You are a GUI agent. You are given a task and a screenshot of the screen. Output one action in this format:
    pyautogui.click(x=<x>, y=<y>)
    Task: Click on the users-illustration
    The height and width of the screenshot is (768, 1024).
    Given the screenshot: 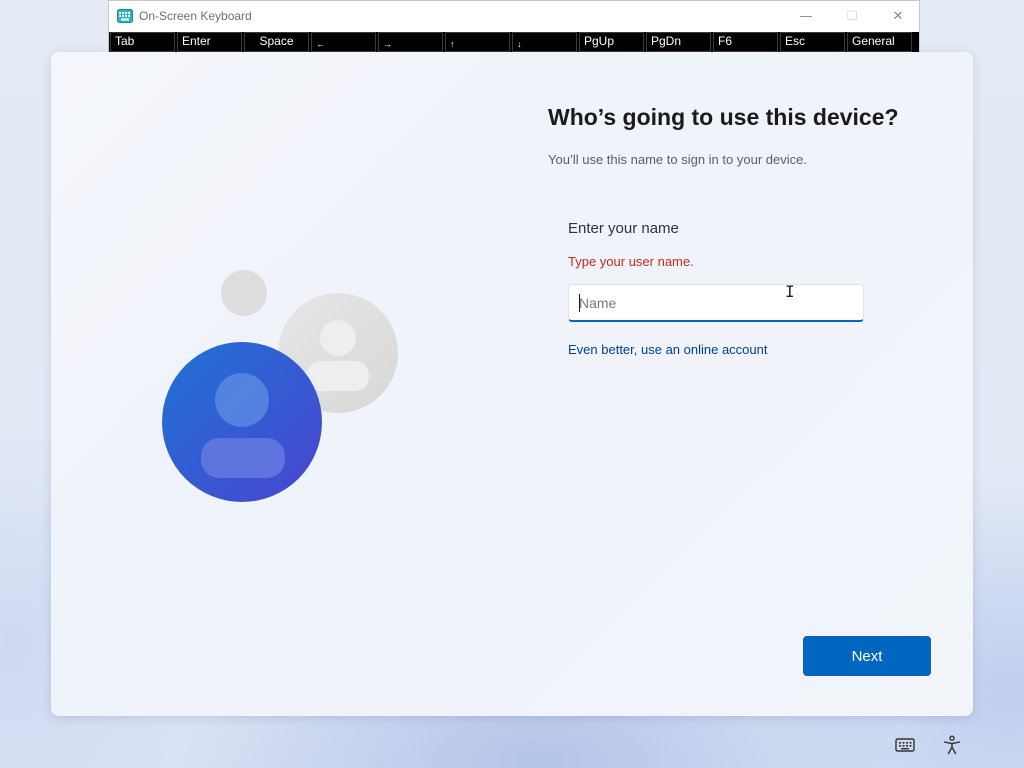 What is the action you would take?
    pyautogui.click(x=280, y=386)
    